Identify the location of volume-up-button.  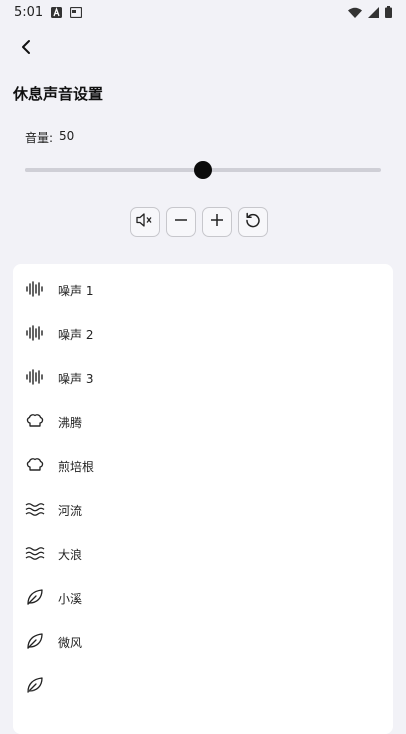
(217, 222).